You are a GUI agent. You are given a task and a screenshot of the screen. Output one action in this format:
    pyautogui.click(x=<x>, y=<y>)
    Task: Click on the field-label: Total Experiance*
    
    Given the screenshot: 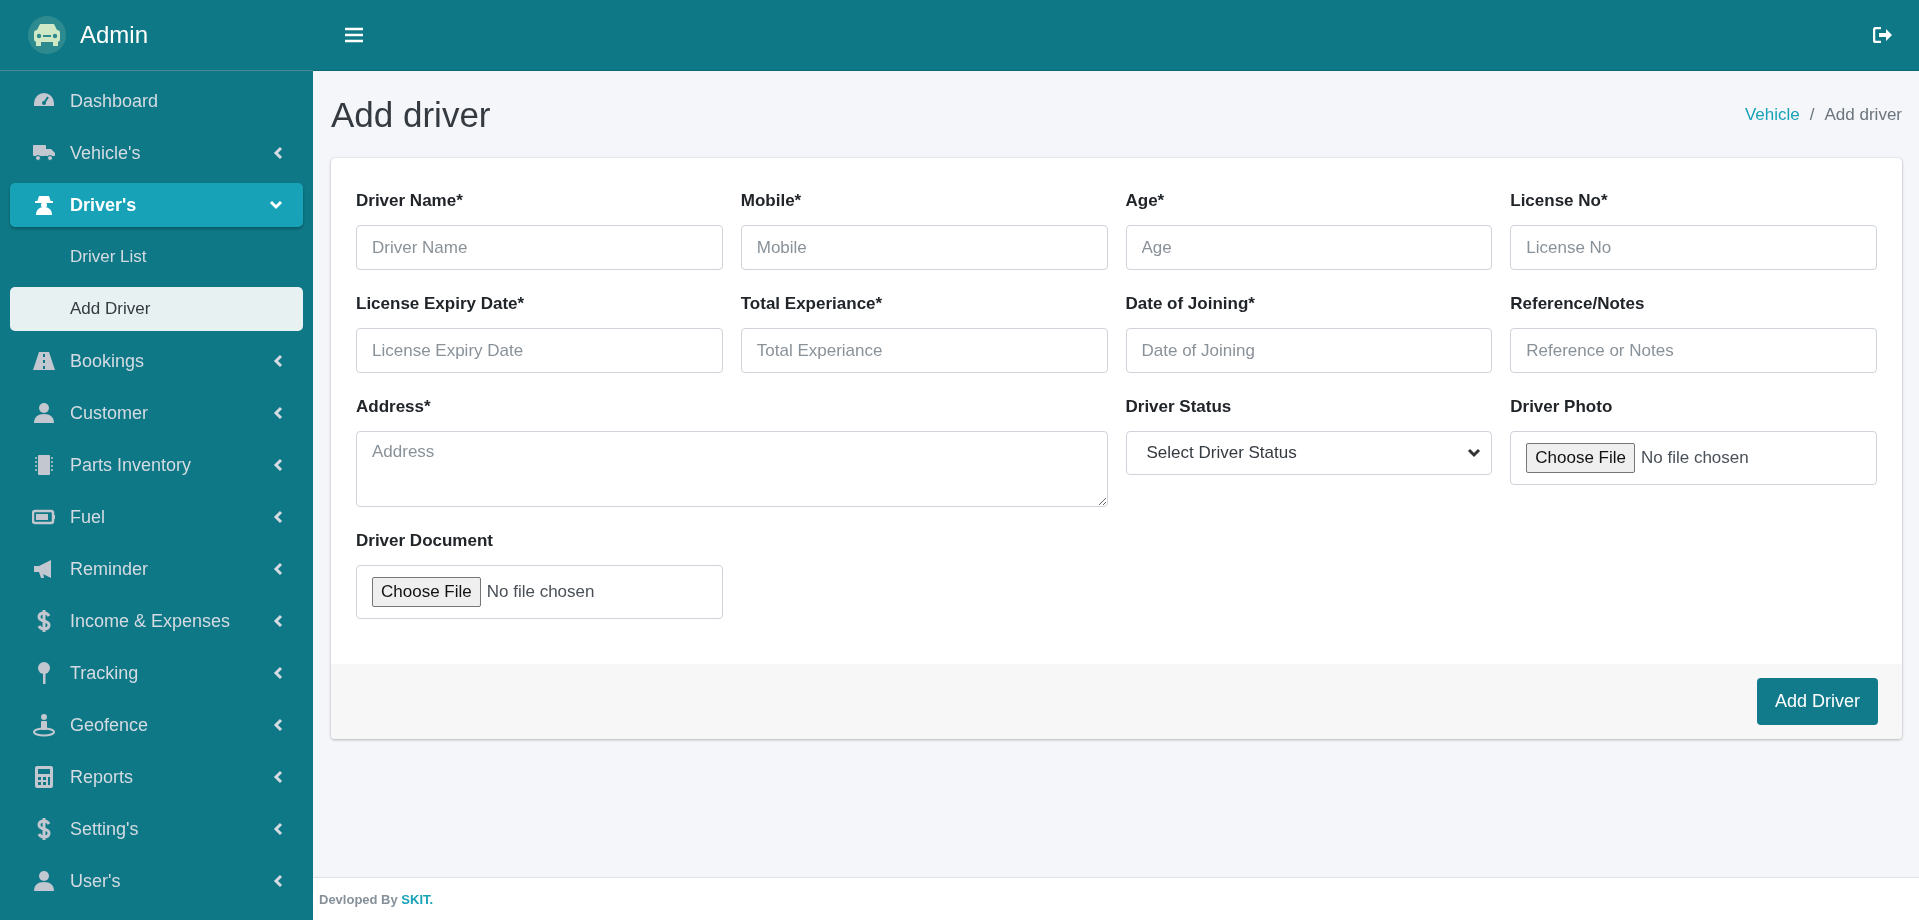 What is the action you would take?
    pyautogui.click(x=812, y=304)
    